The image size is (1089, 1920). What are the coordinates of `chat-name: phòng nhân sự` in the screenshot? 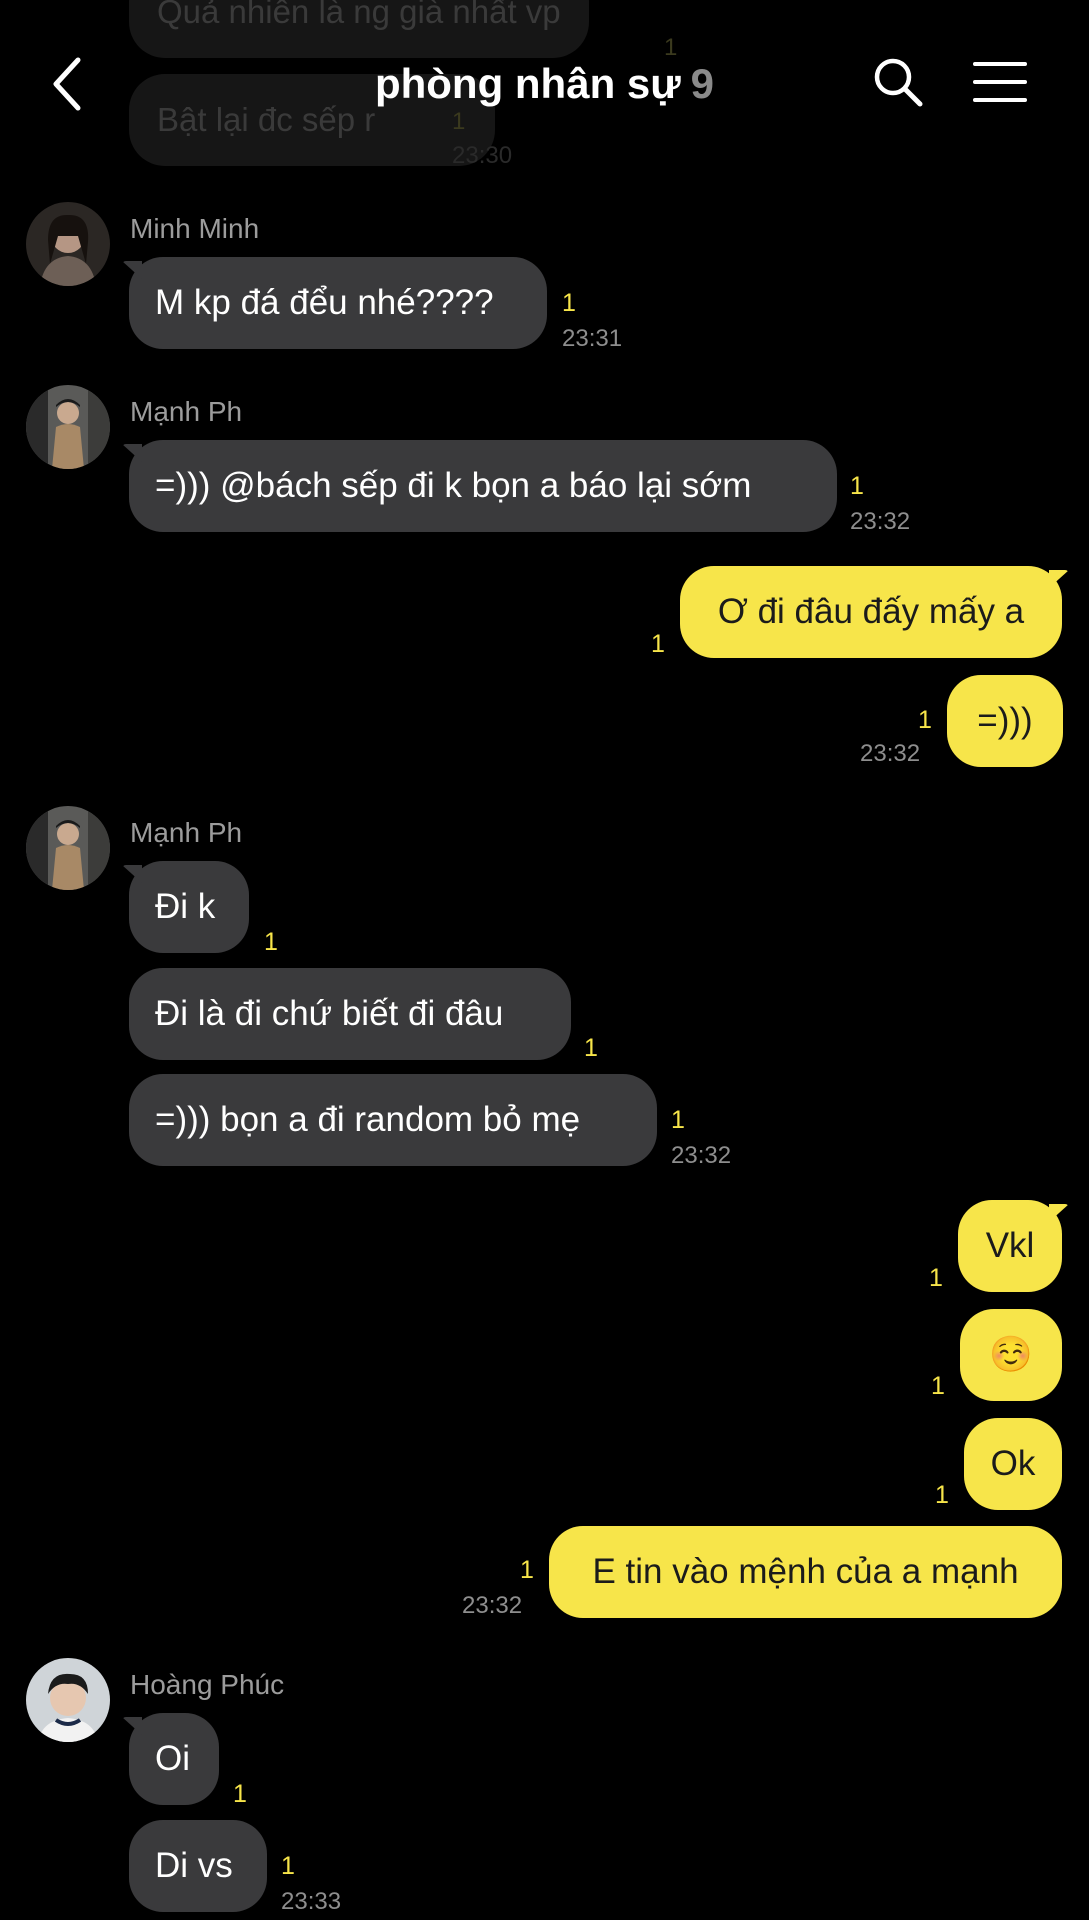 It's located at (527, 83).